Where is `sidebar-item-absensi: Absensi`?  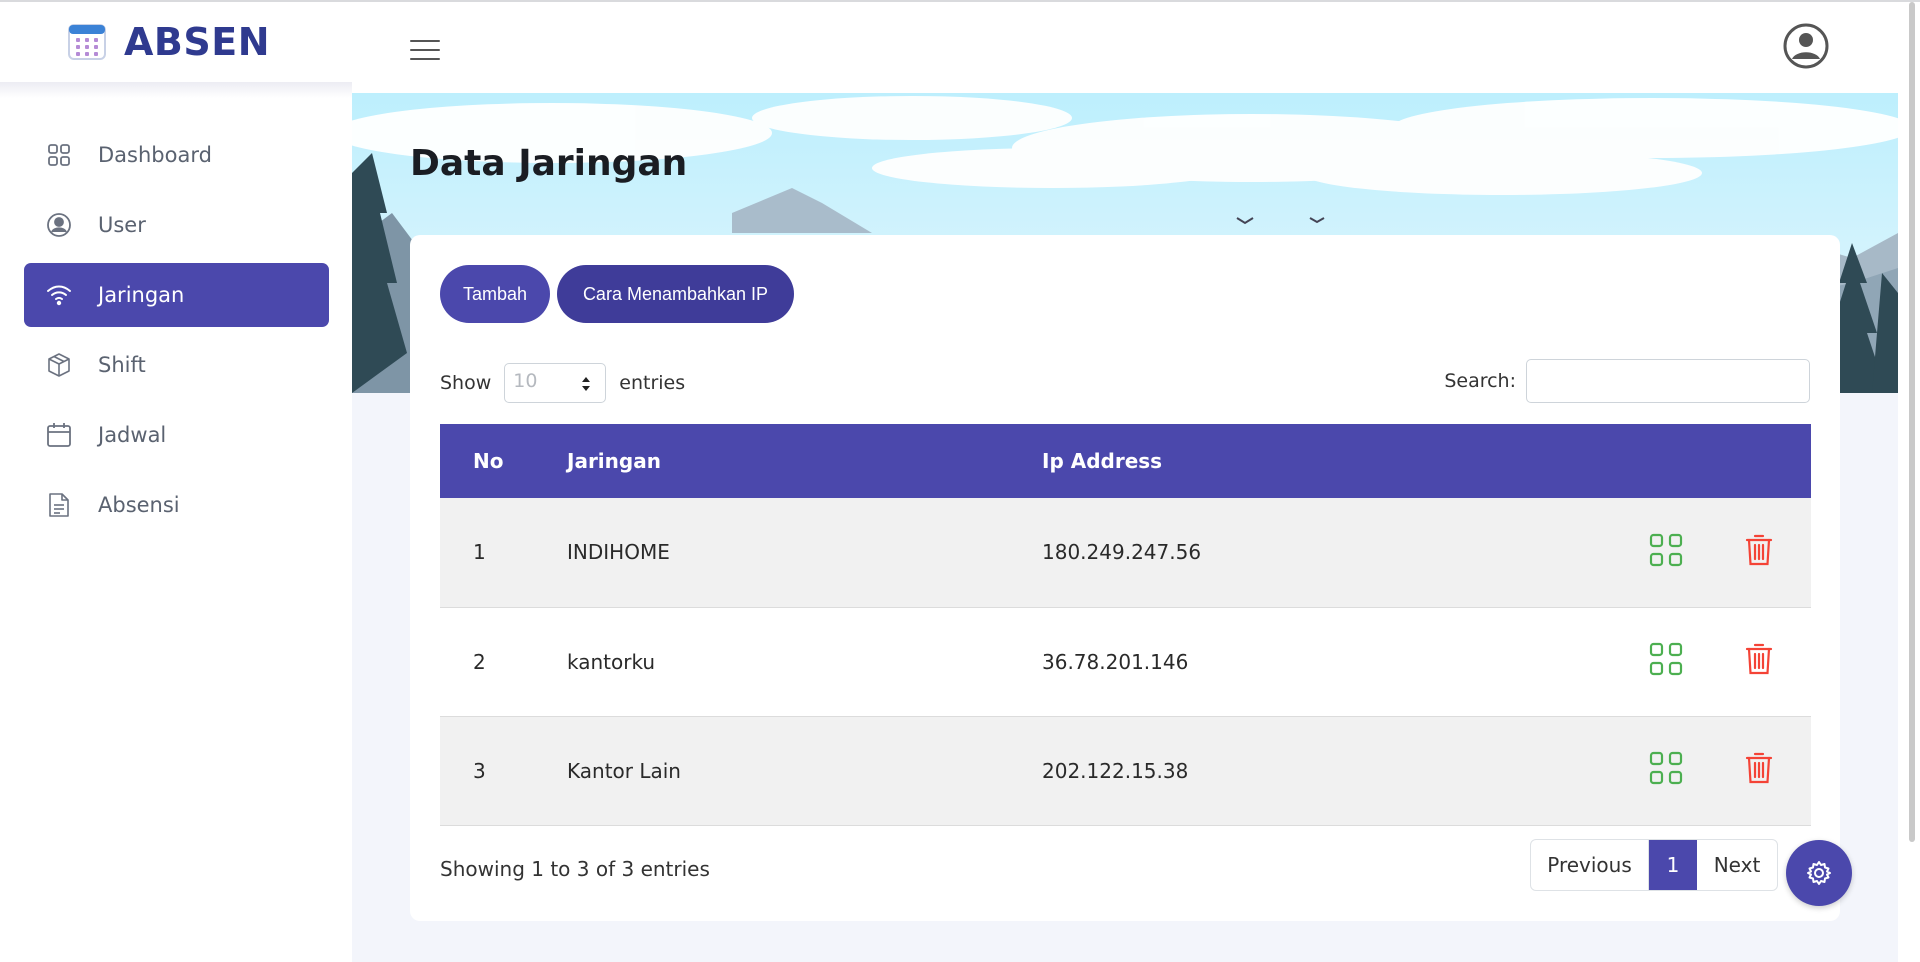 sidebar-item-absensi: Absensi is located at coordinates (176, 505).